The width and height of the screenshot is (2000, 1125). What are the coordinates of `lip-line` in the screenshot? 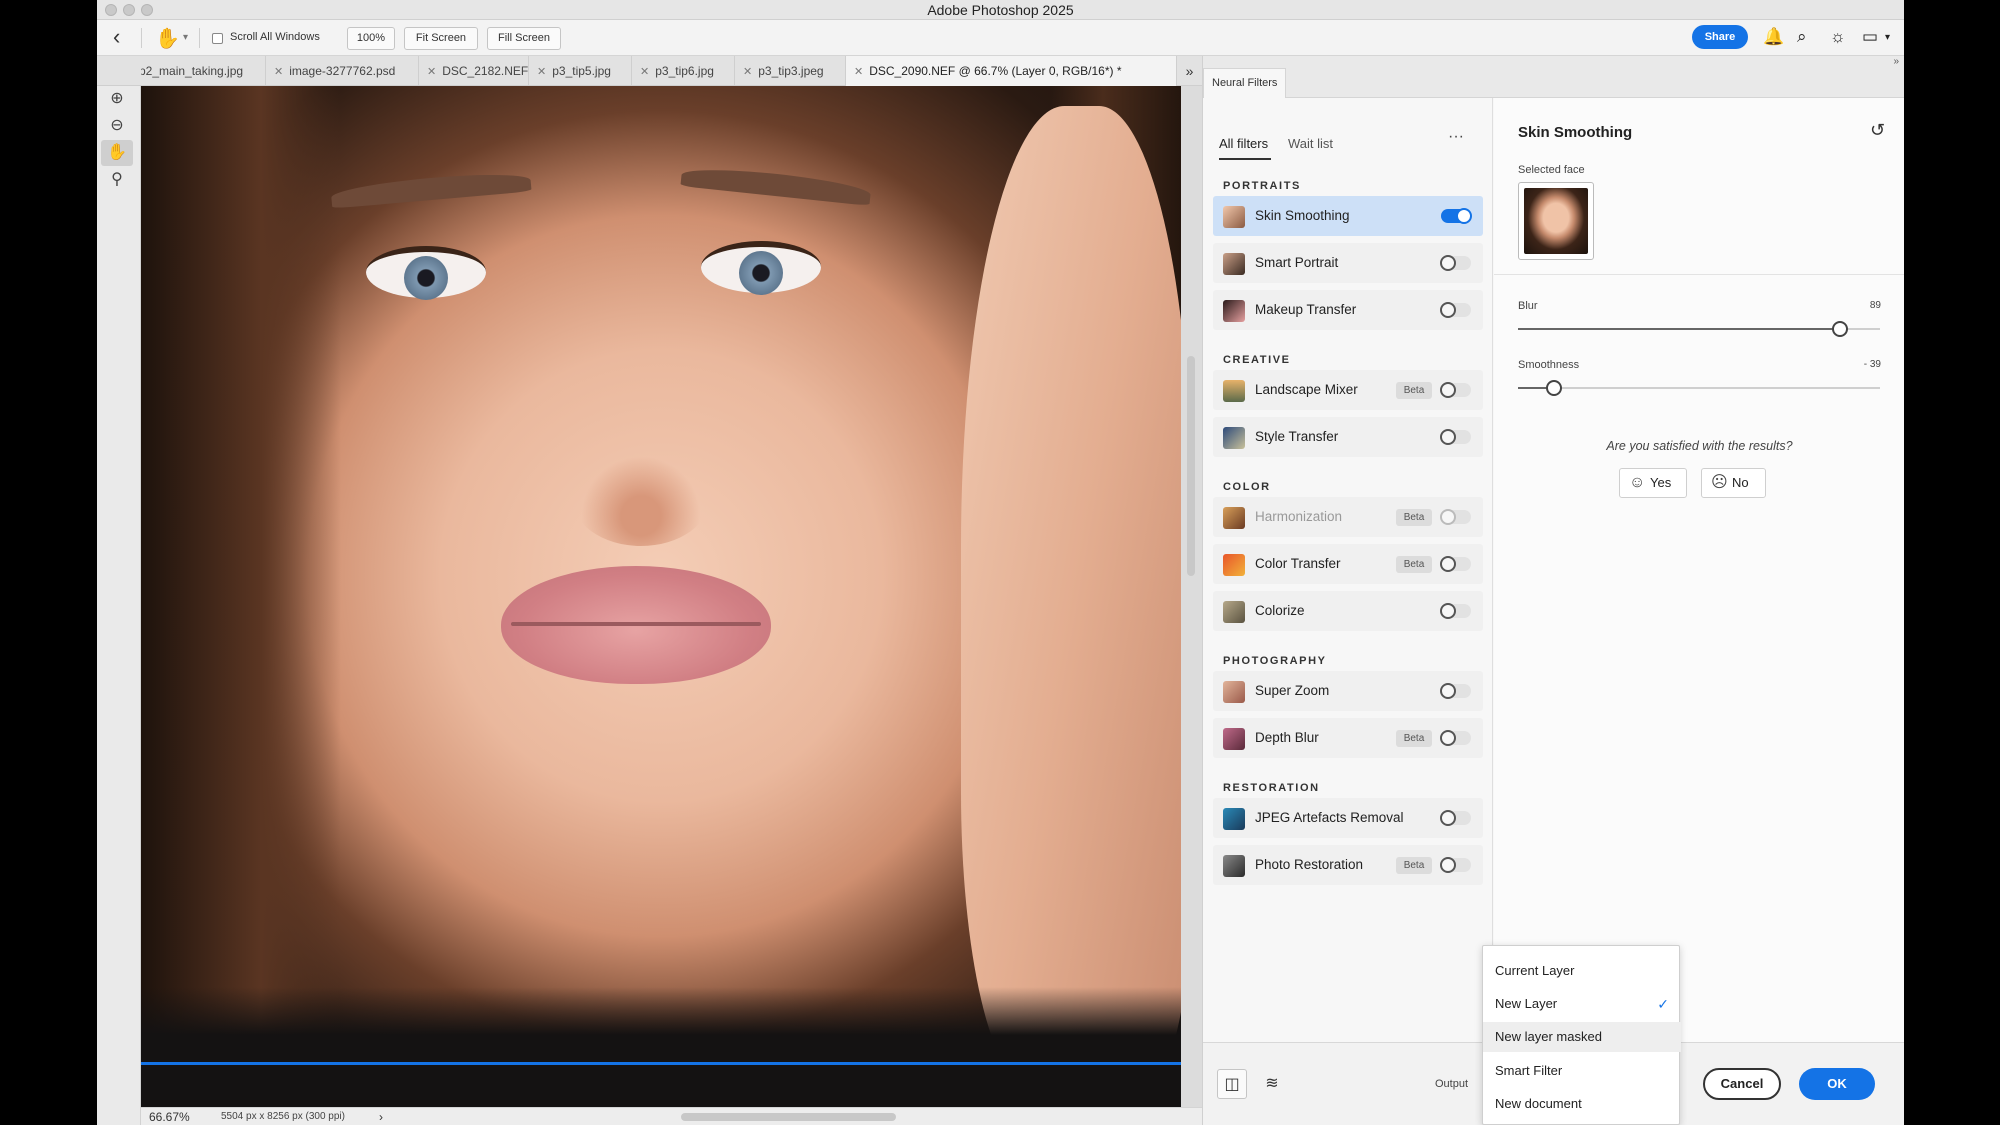 It's located at (636, 624).